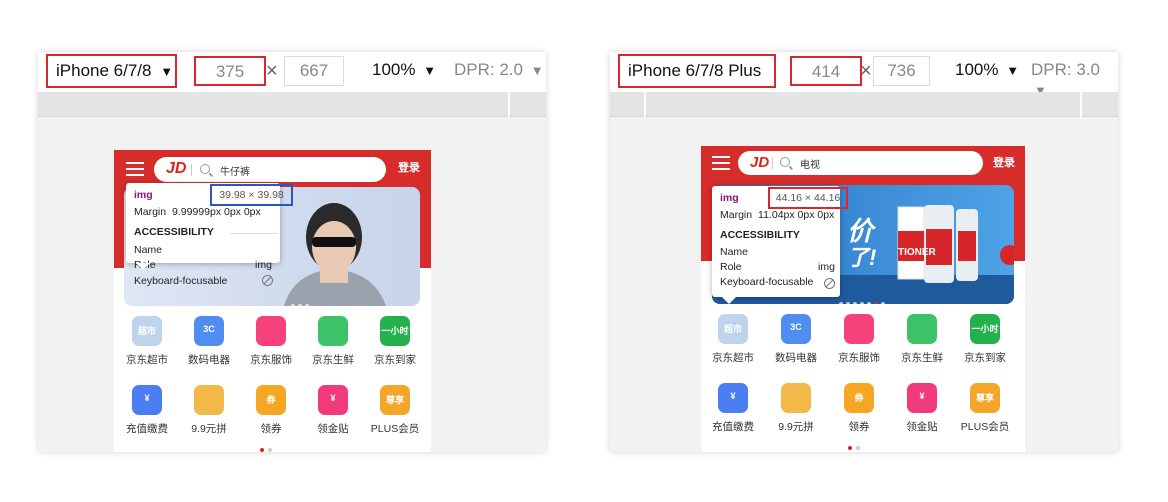 The width and height of the screenshot is (1168, 502). What do you see at coordinates (695, 70) in the screenshot?
I see `device-name: iPhone 6/7/8 Plus` at bounding box center [695, 70].